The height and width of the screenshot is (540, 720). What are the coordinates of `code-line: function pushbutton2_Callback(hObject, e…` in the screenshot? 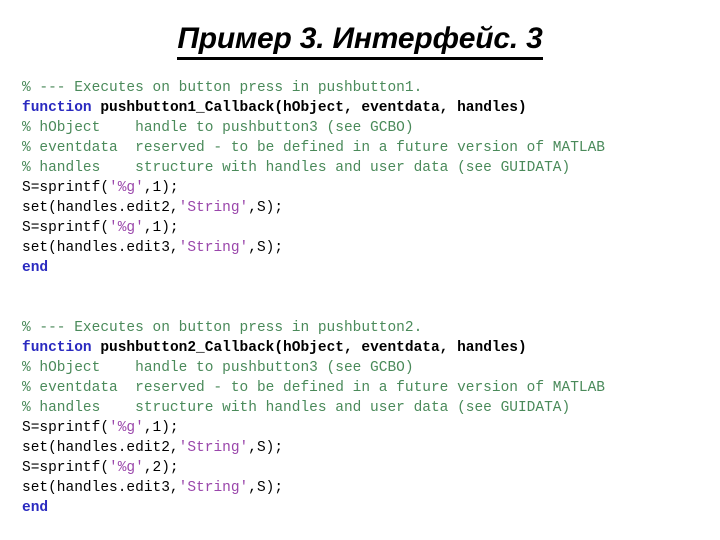 It's located at (371, 348).